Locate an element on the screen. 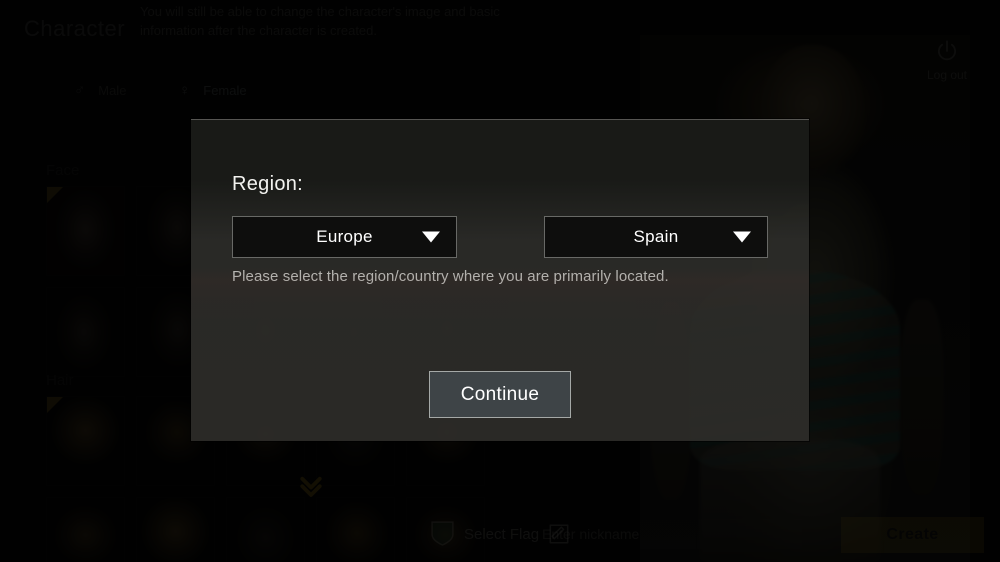  hair-thumbnail is located at coordinates (85, 441).